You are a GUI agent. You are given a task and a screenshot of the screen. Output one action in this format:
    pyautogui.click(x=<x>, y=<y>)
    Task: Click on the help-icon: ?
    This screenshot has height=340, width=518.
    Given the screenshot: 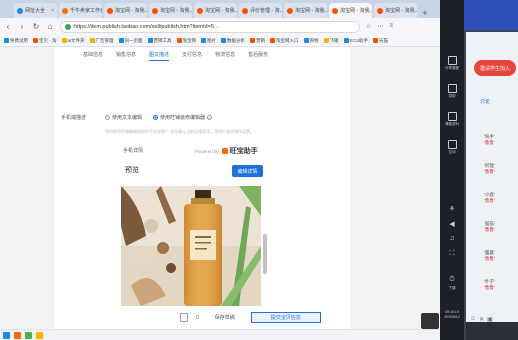 What is the action you would take?
    pyautogui.click(x=210, y=117)
    